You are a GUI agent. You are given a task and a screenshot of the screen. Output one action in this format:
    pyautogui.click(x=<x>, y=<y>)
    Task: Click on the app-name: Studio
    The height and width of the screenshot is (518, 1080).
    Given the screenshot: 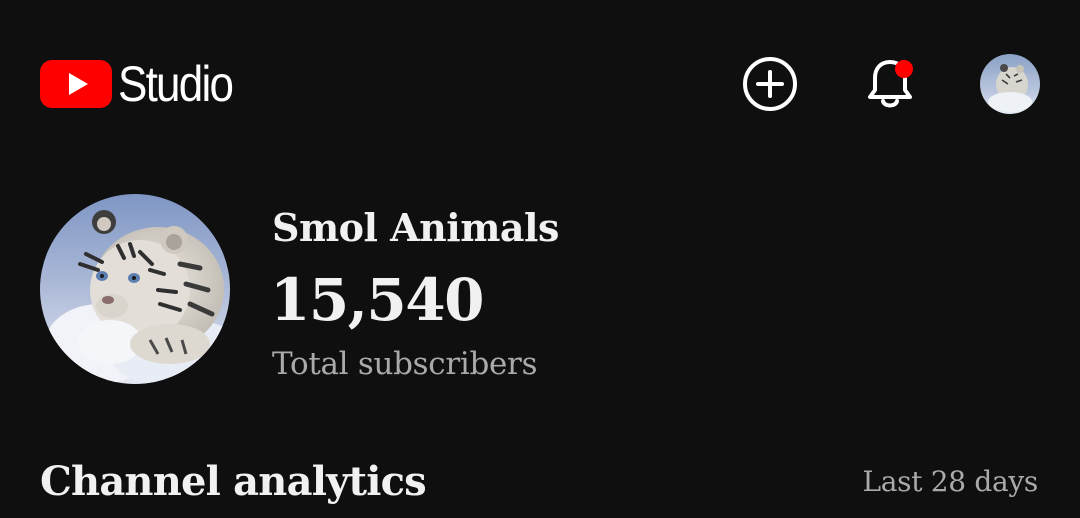 What is the action you would take?
    pyautogui.click(x=176, y=84)
    